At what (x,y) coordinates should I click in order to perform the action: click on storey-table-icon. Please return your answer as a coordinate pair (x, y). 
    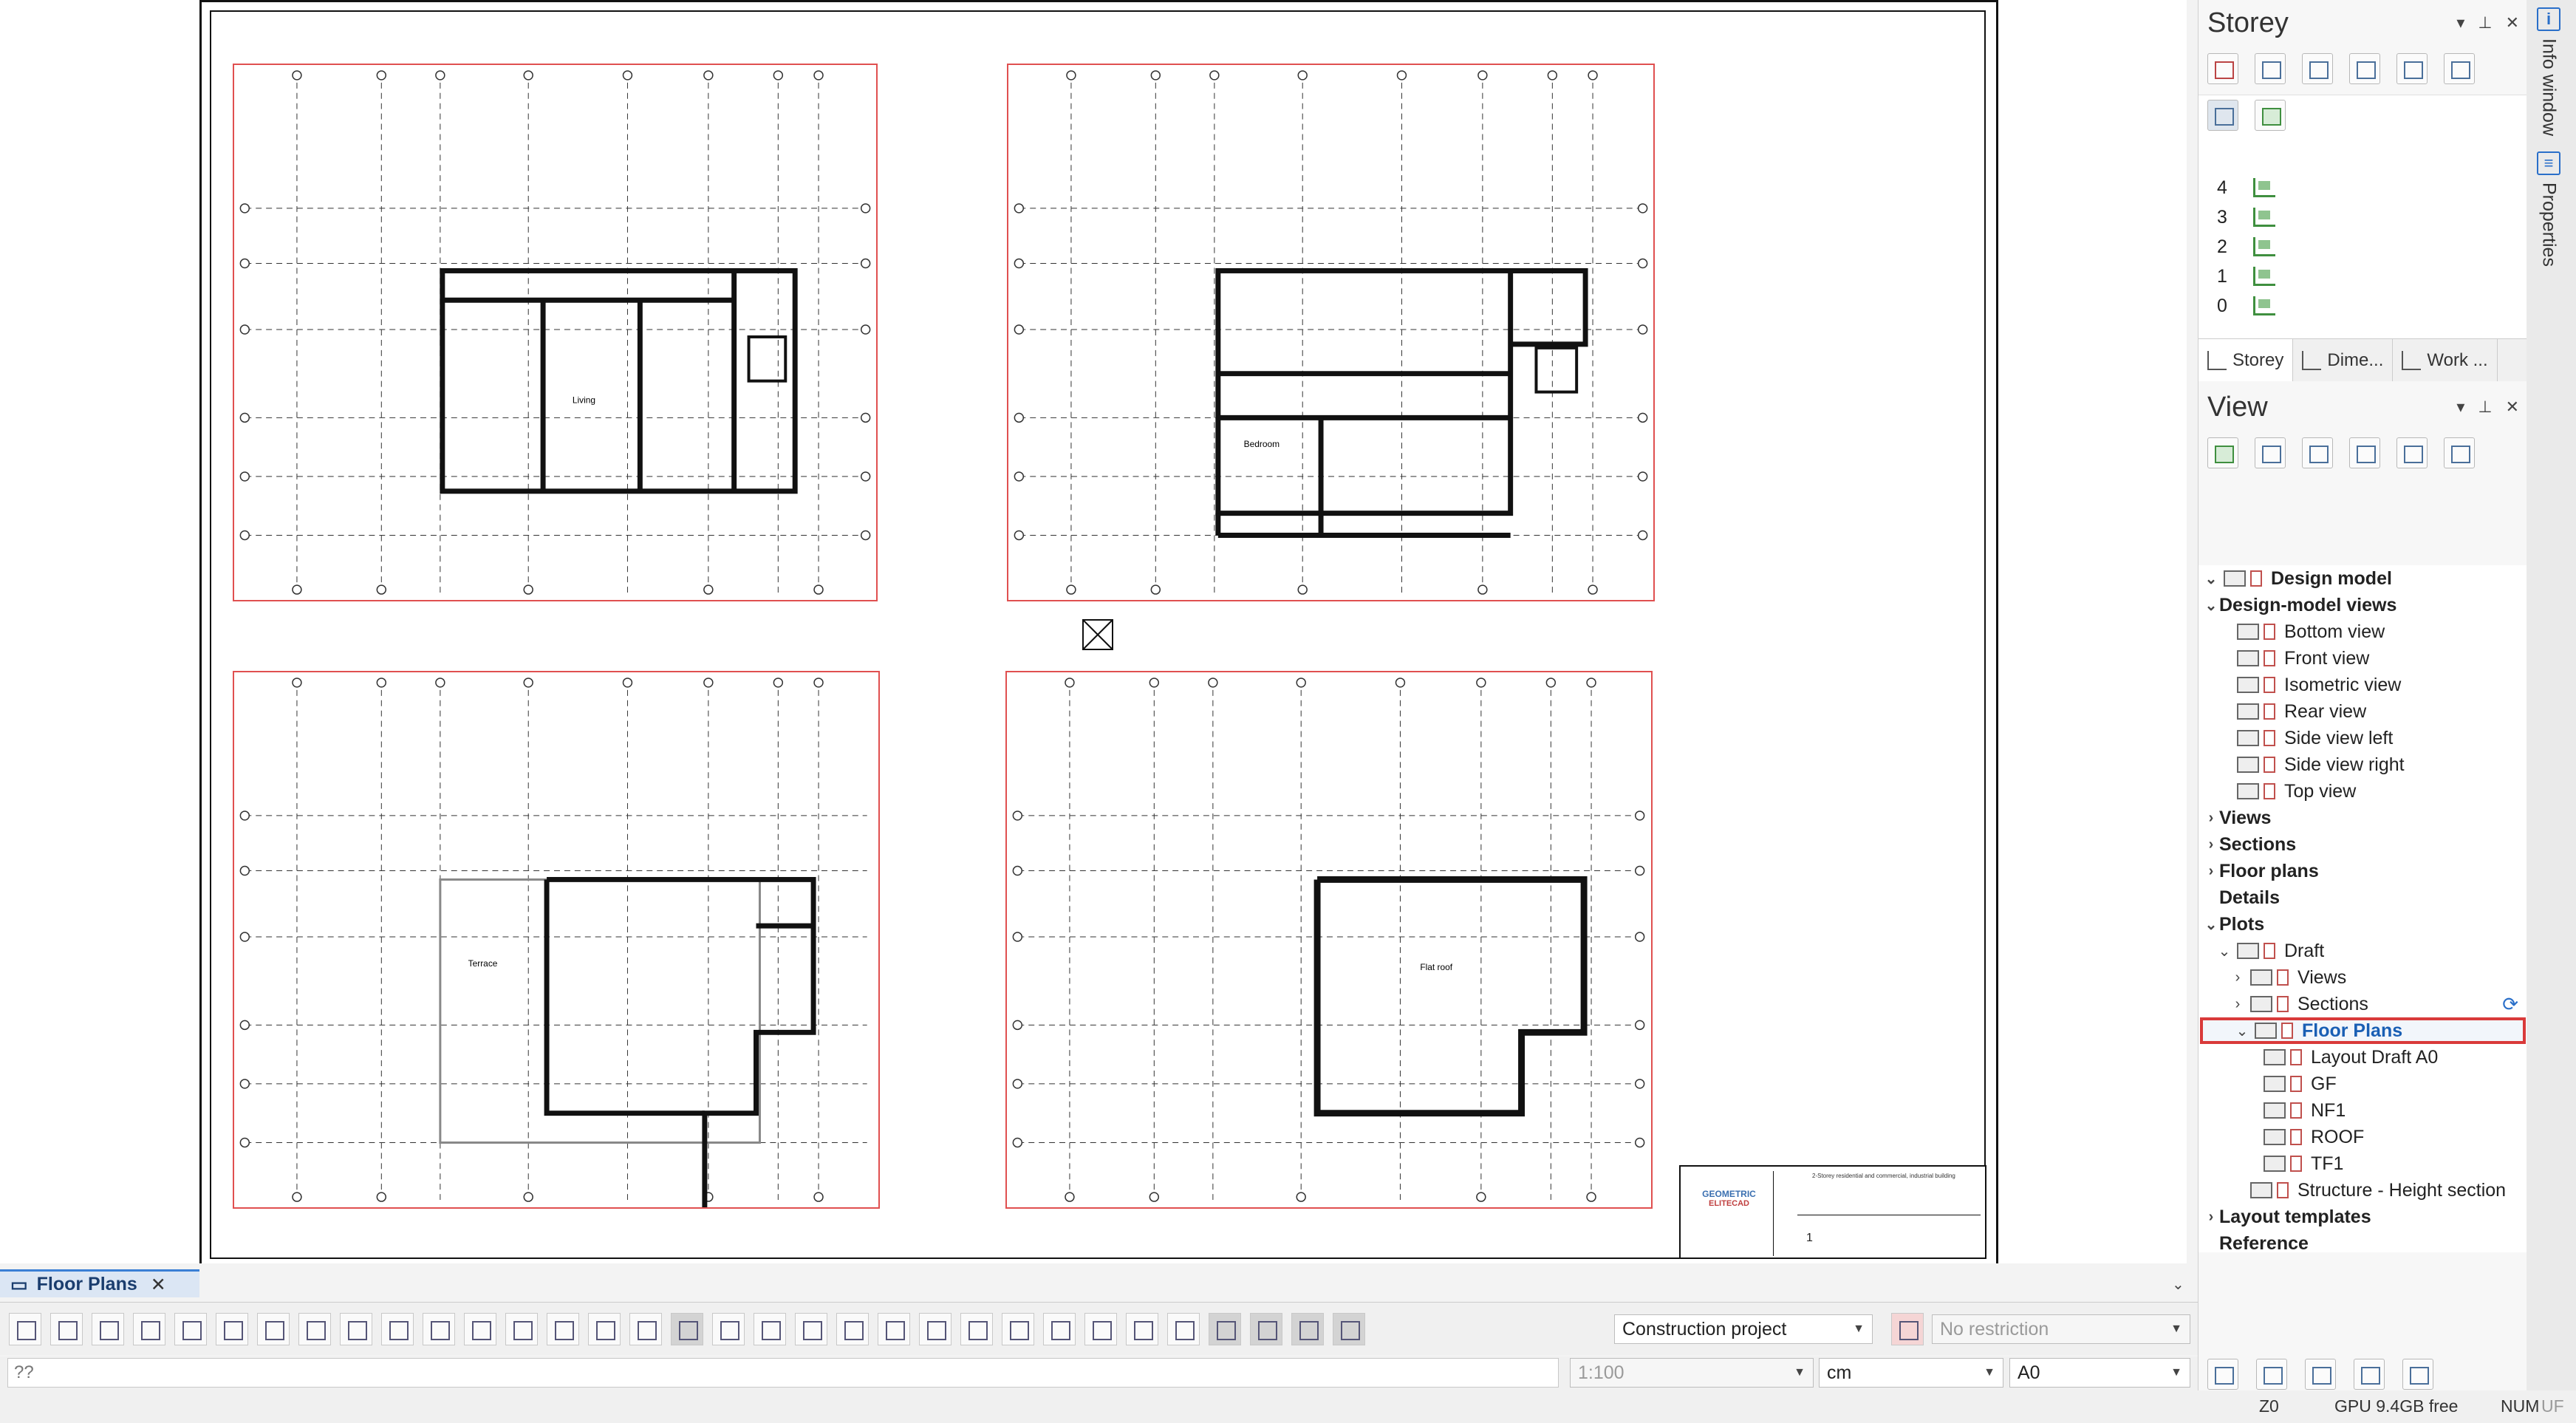
    Looking at the image, I should click on (2364, 68).